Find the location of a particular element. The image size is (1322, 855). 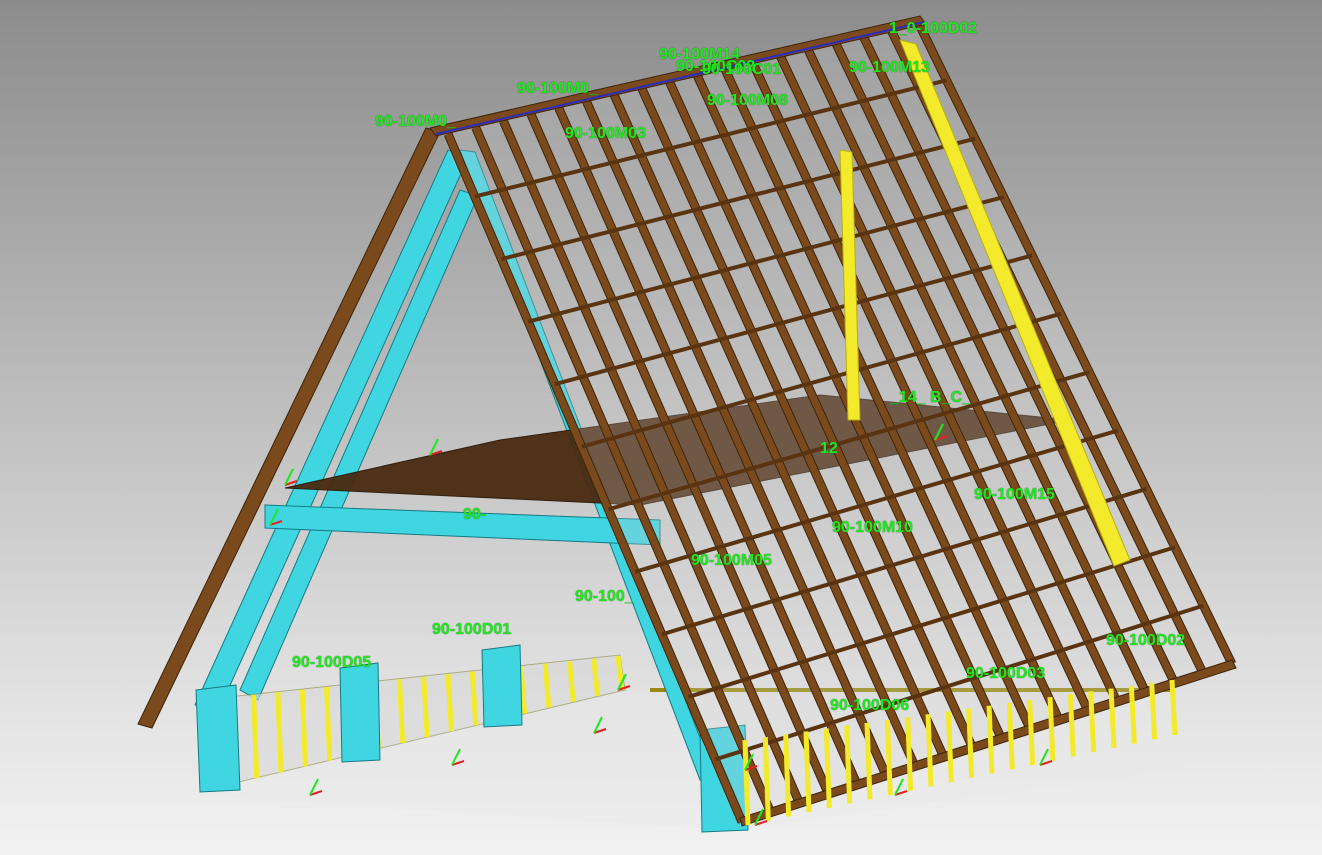

component-label: 12 is located at coordinates (829, 449).